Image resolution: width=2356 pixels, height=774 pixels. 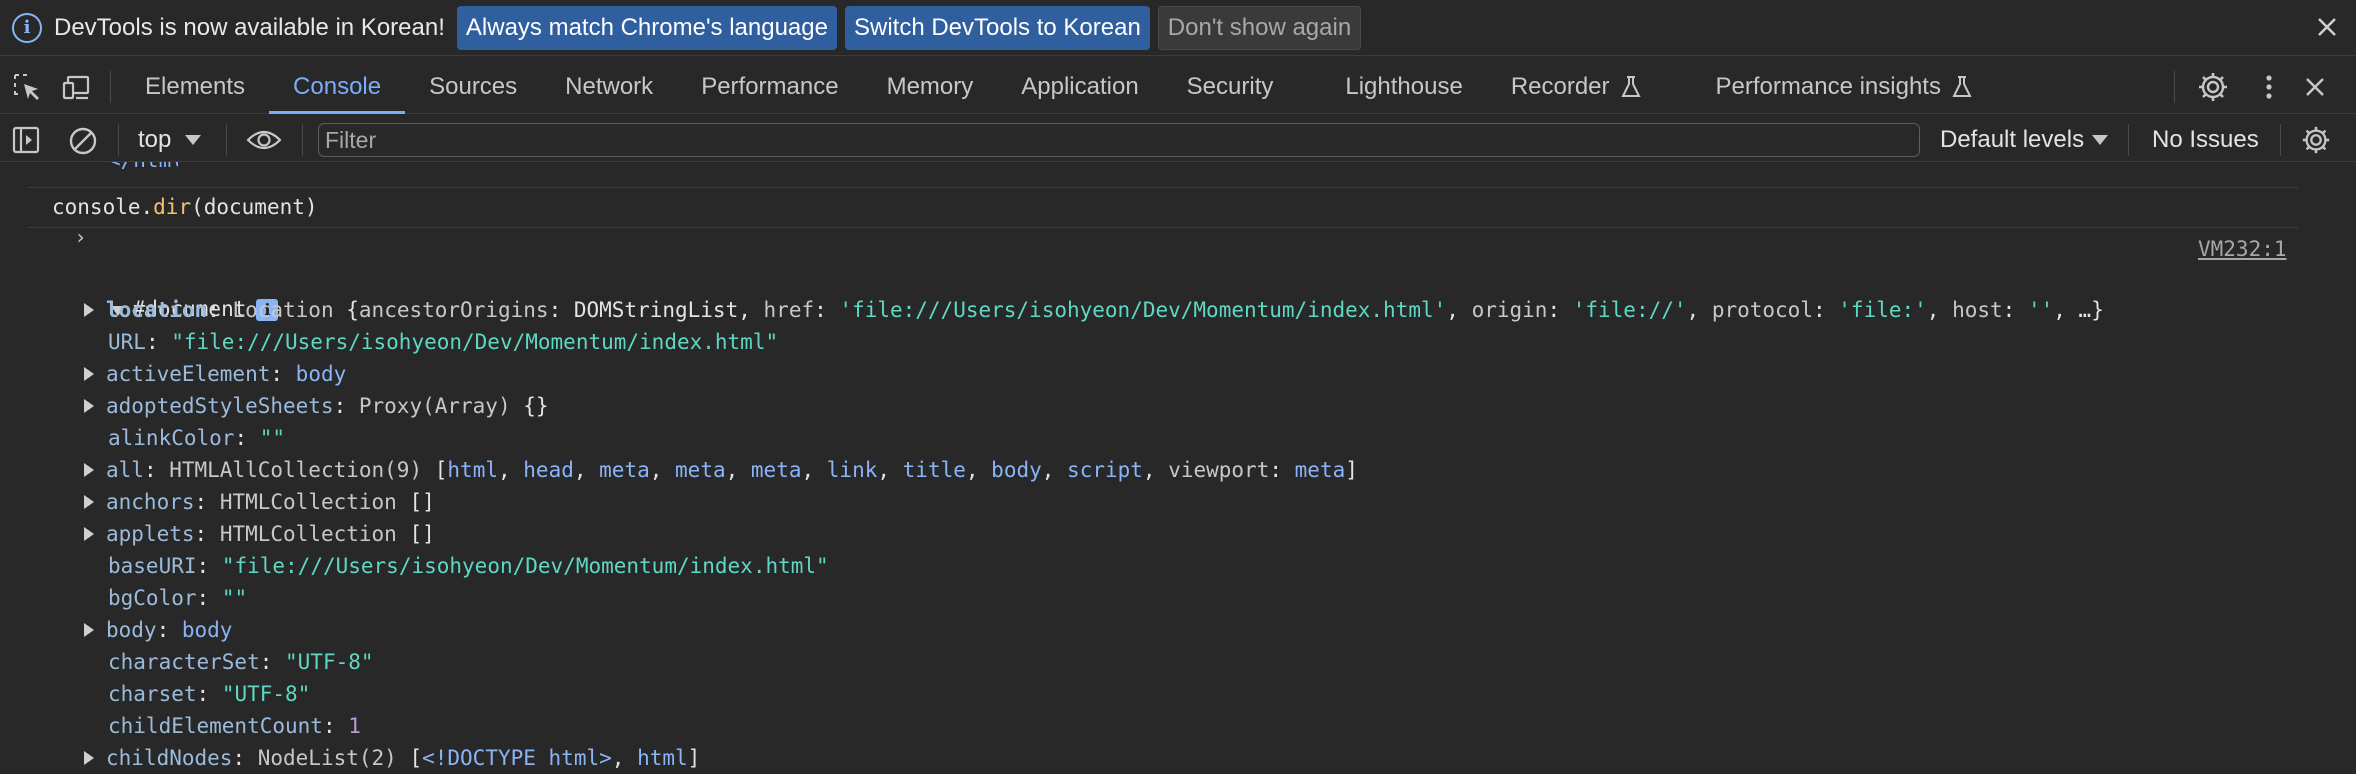 What do you see at coordinates (997, 27) in the screenshot?
I see `switch-korean-button: Switch DevTools to Korean` at bounding box center [997, 27].